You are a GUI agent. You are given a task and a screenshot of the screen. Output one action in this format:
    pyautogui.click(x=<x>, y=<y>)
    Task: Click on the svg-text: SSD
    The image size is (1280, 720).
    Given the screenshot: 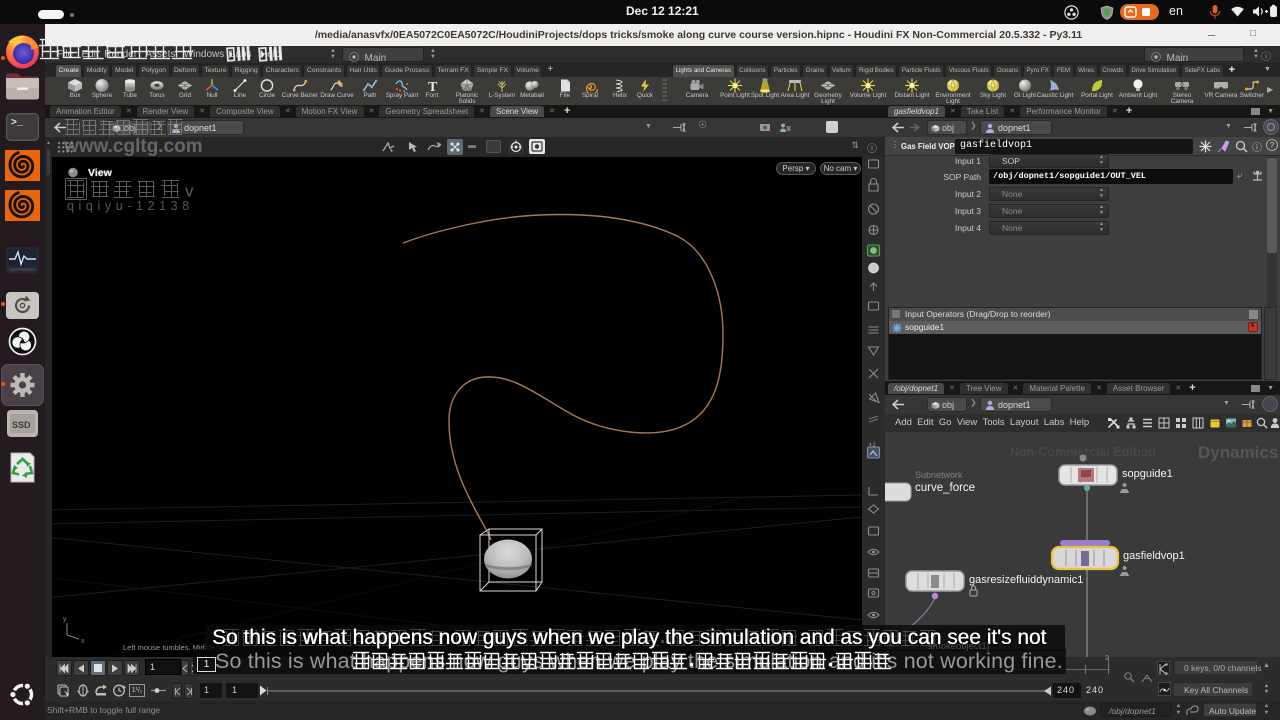 What is the action you would take?
    pyautogui.click(x=21, y=425)
    